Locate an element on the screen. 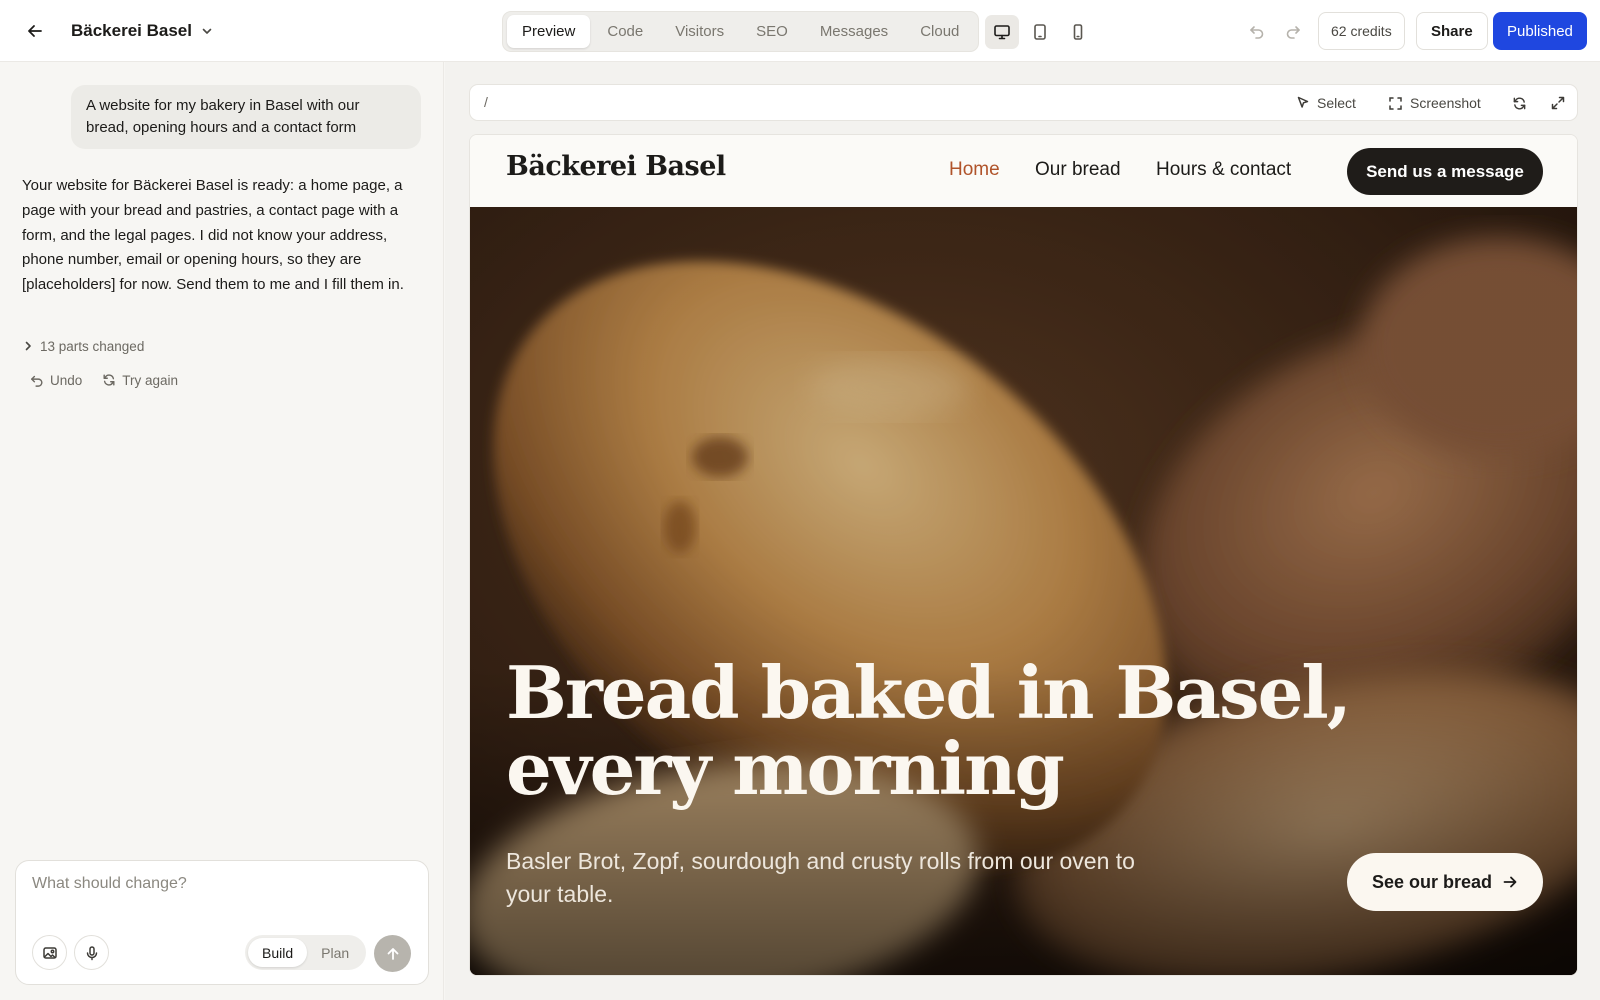 The image size is (1600, 1000). view-tabs: Preview Code Visitors SEO Messages Cloud is located at coordinates (741, 31).